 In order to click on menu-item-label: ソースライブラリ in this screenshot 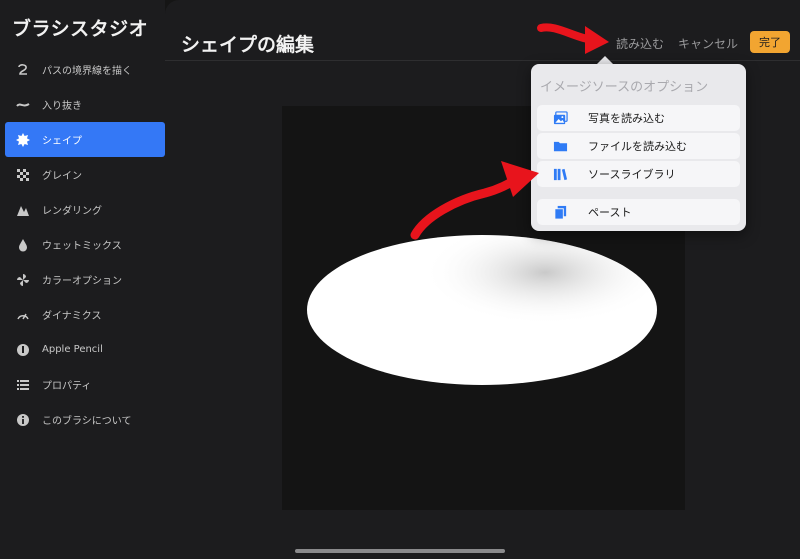, I will do `click(632, 174)`.